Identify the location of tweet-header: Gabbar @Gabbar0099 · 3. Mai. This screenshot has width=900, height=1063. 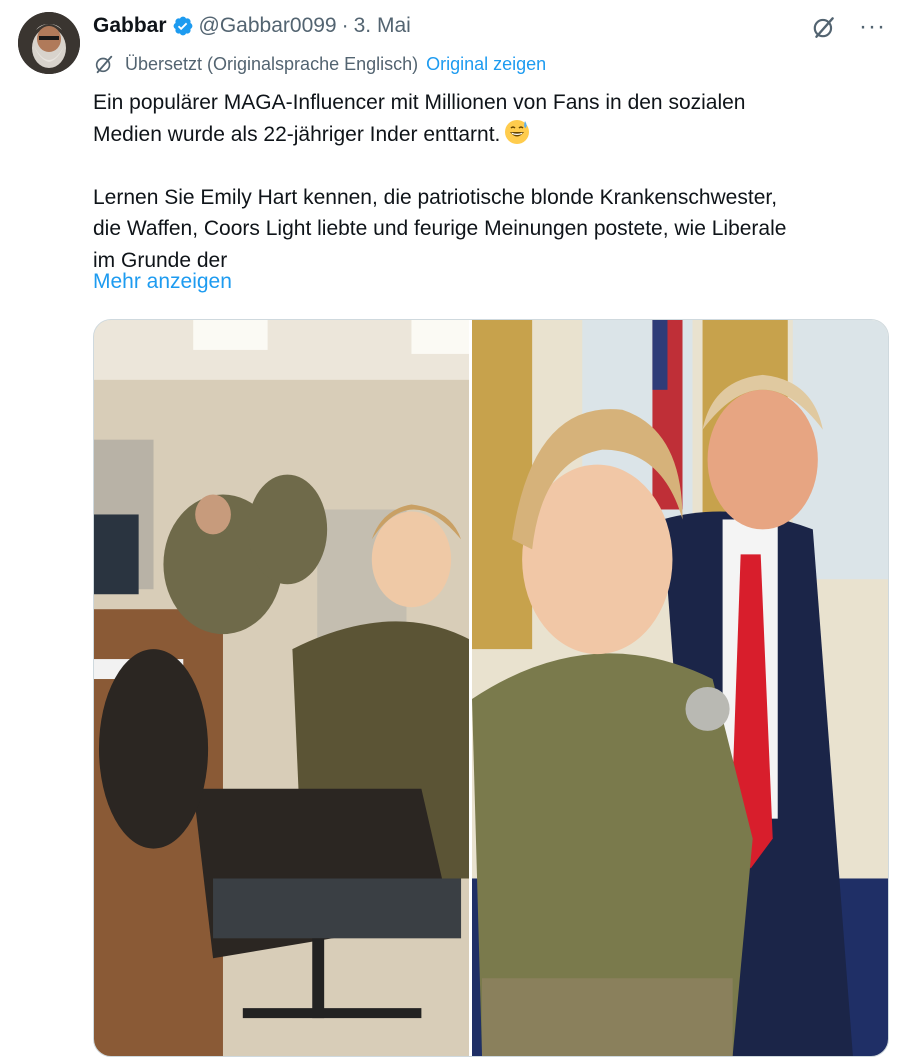
(252, 26).